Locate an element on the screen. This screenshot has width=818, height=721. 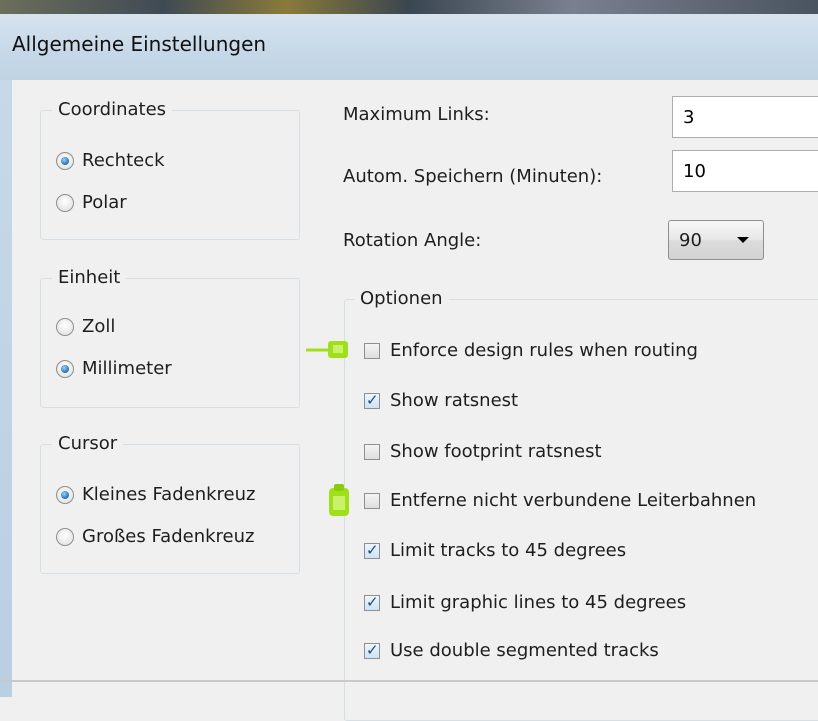
option-label: Limit graphic lines to 45 degrees is located at coordinates (538, 602).